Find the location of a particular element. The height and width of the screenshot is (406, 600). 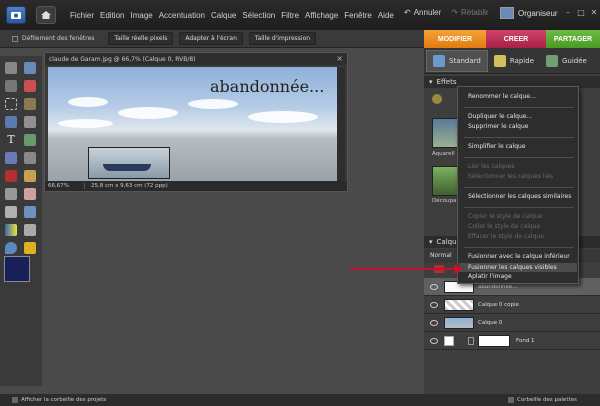

foreground-color-swatch is located at coordinates (17, 269).